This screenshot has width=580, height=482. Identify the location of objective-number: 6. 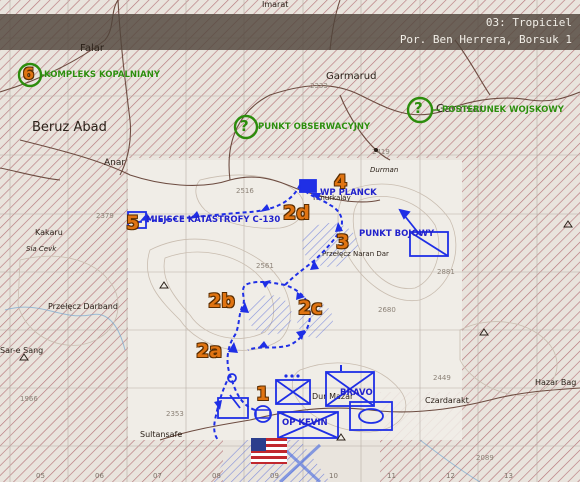
(29, 73).